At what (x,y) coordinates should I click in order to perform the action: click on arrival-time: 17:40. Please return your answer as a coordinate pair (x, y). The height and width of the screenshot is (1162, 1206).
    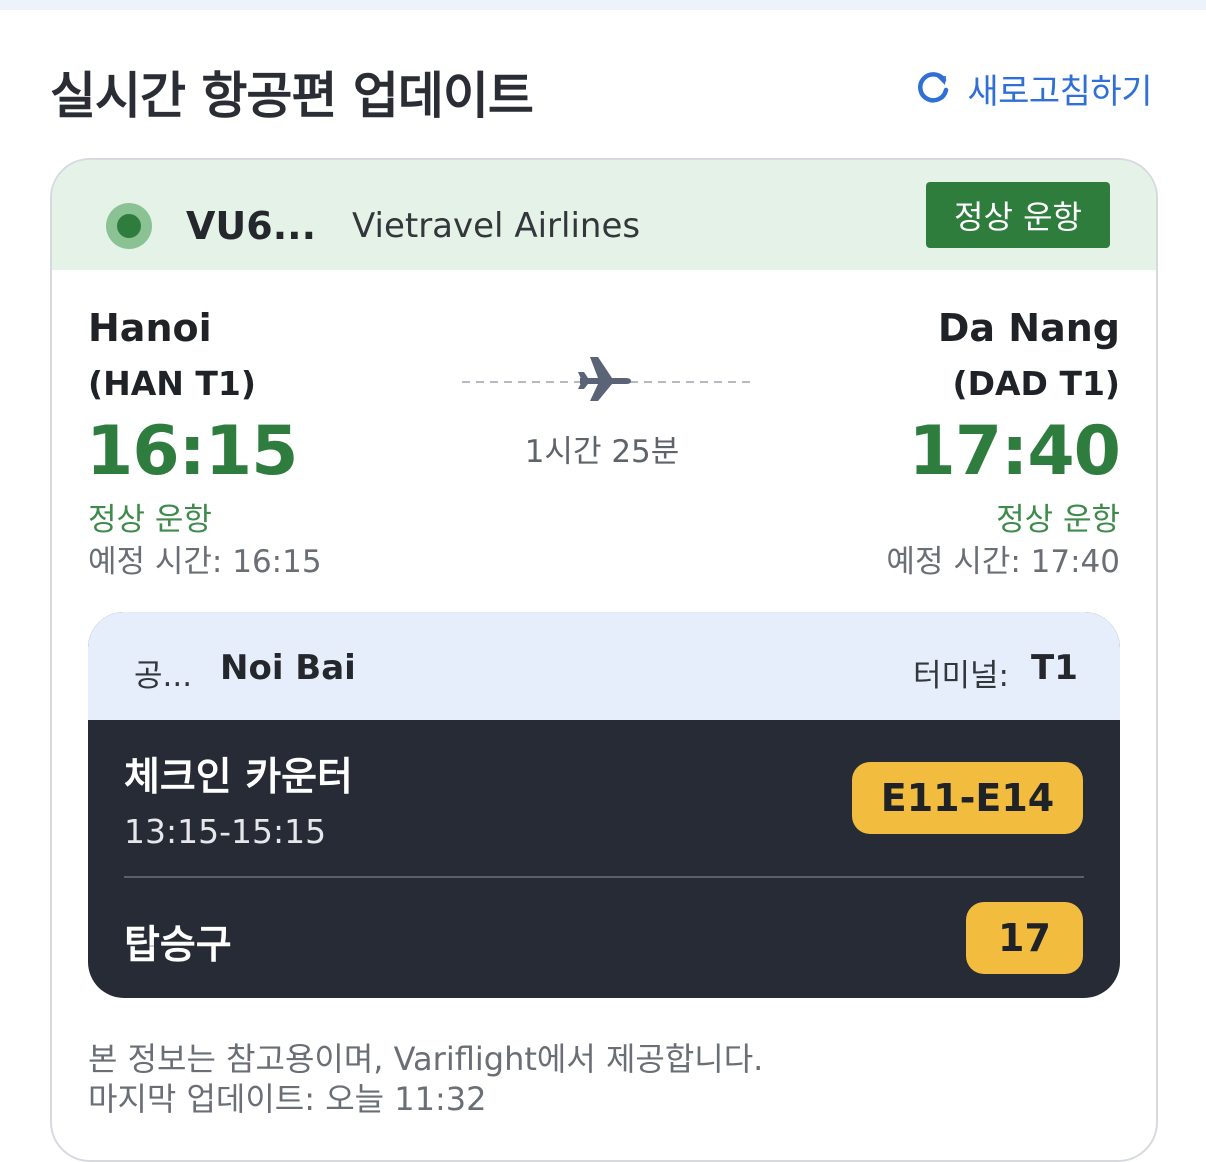
    Looking at the image, I should click on (1014, 451).